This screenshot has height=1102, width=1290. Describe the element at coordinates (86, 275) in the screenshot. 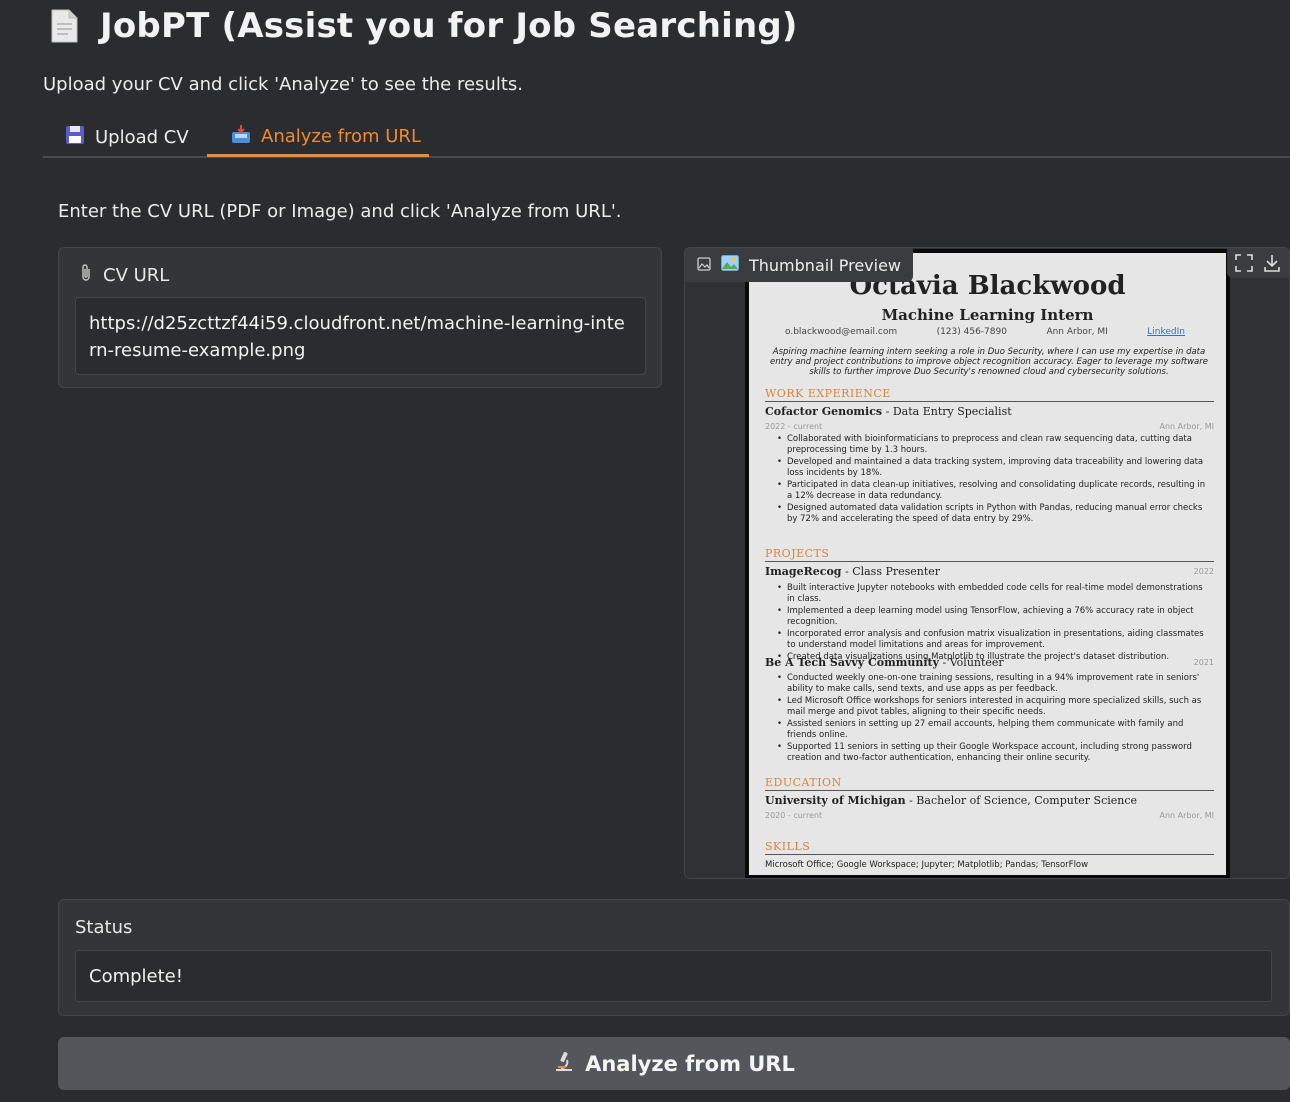

I see `paperclip-icon` at that location.